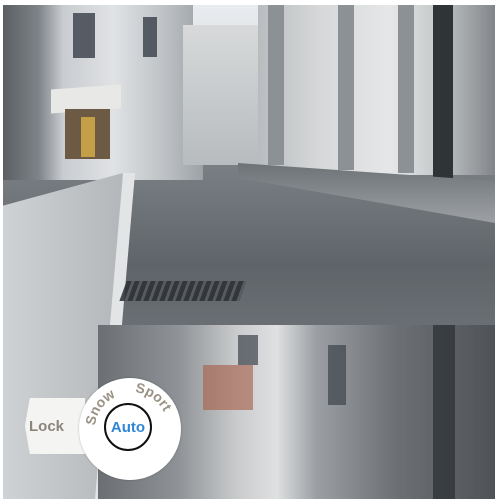 The image size is (497, 501). I want to click on building-distant, so click(223, 95).